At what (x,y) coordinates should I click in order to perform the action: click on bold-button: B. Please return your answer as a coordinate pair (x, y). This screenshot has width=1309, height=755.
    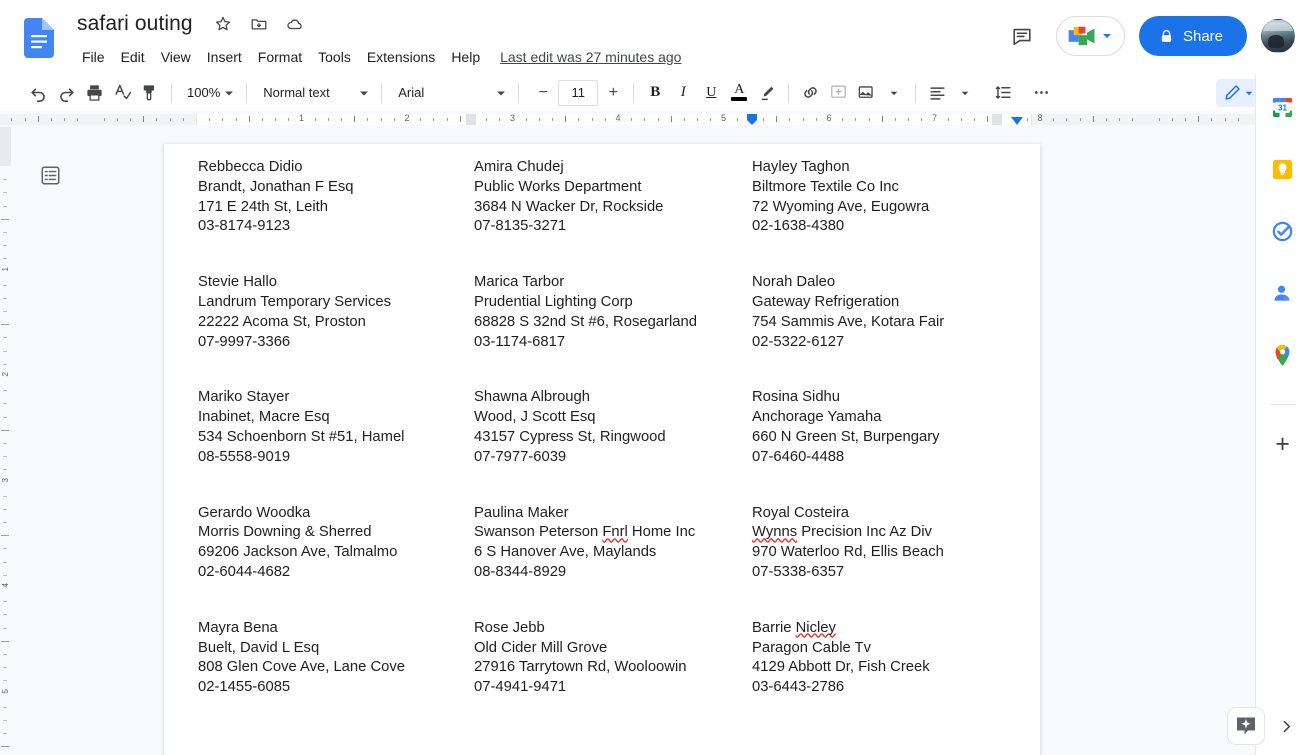
    Looking at the image, I should click on (655, 93).